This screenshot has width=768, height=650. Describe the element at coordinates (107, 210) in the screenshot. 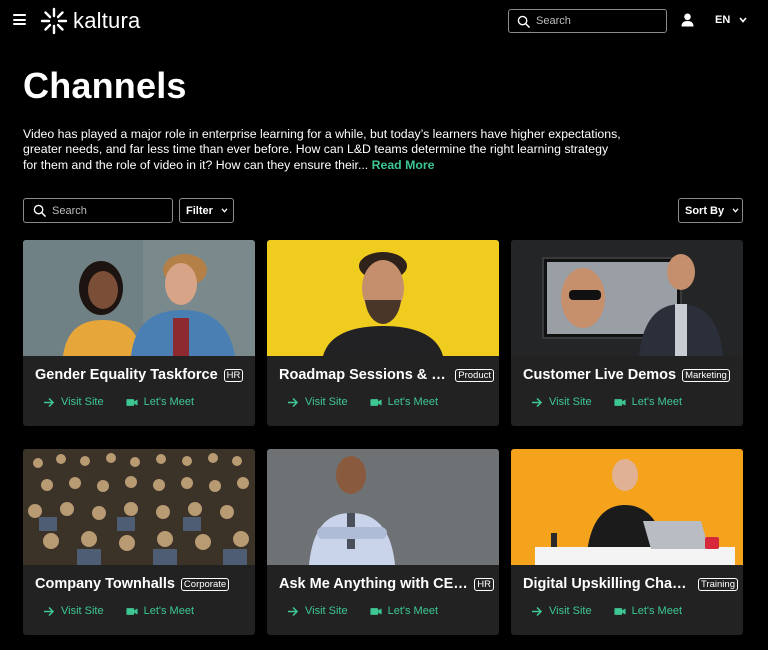

I see `channel-search-input` at that location.